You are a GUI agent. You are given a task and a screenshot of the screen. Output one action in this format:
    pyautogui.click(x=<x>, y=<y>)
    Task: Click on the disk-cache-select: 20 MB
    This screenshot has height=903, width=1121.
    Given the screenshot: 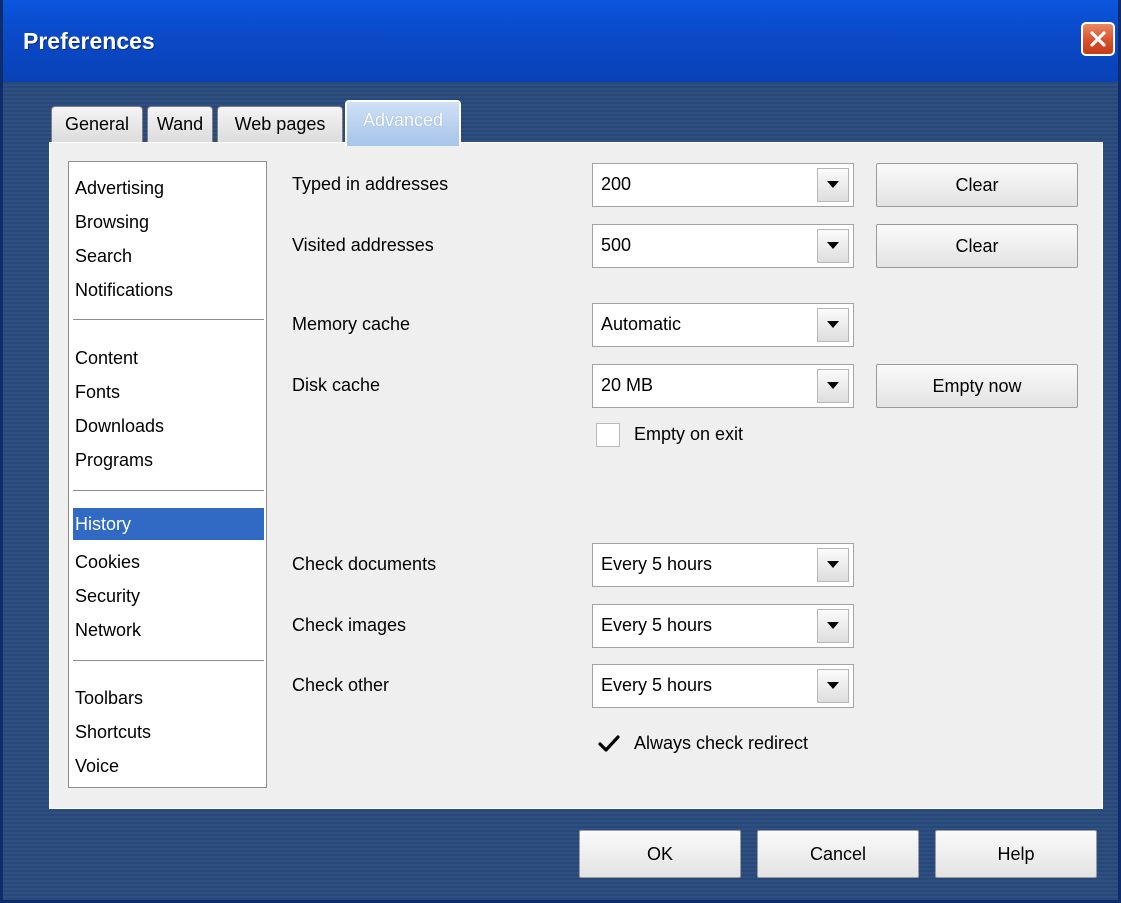 What is the action you would take?
    pyautogui.click(x=723, y=386)
    